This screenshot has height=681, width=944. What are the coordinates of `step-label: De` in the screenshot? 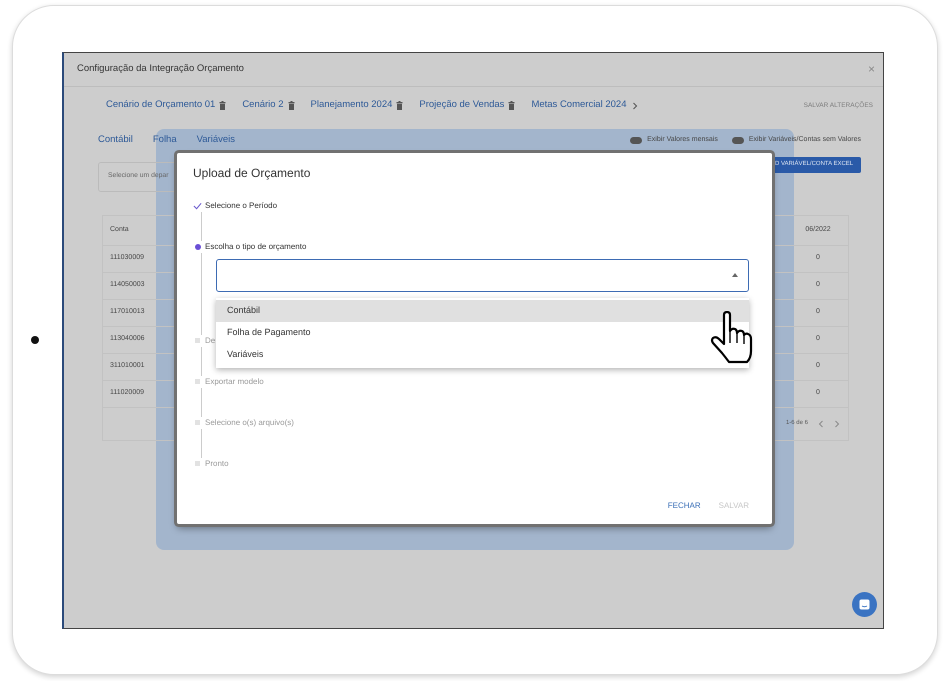 It's located at (210, 340).